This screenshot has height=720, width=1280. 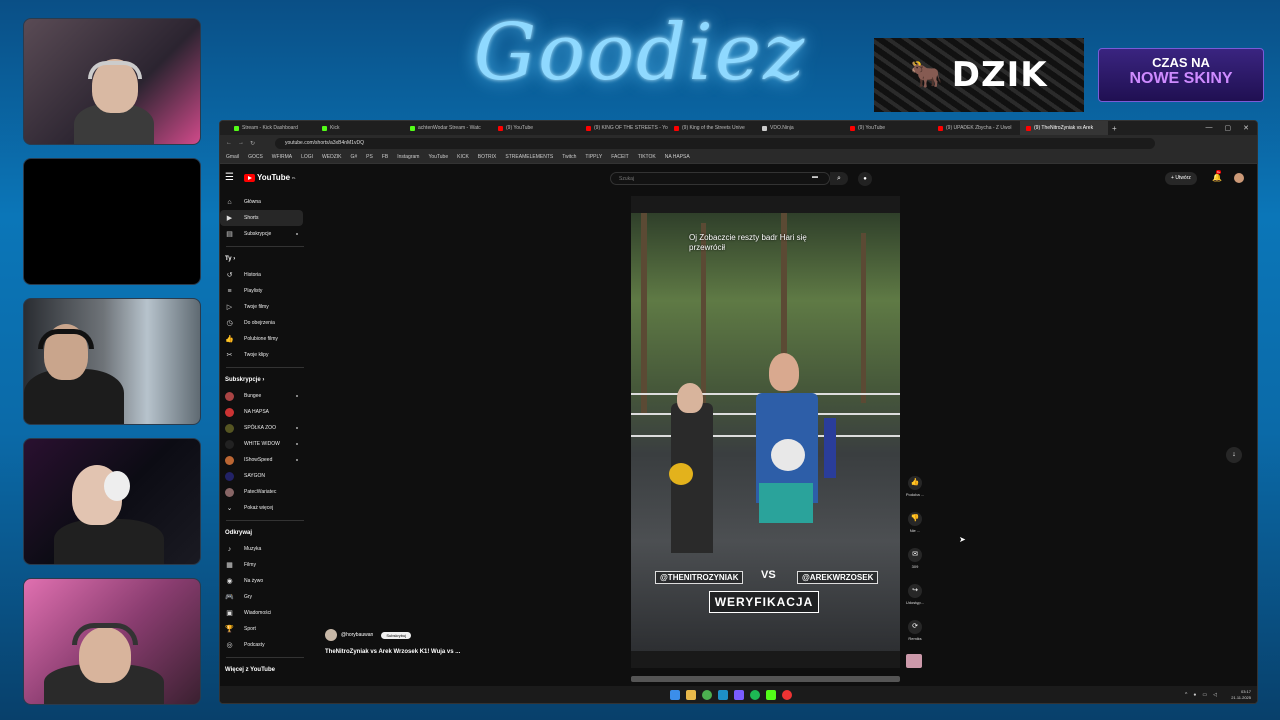 What do you see at coordinates (815, 177) in the screenshot?
I see `keyboard-icon: ▬` at bounding box center [815, 177].